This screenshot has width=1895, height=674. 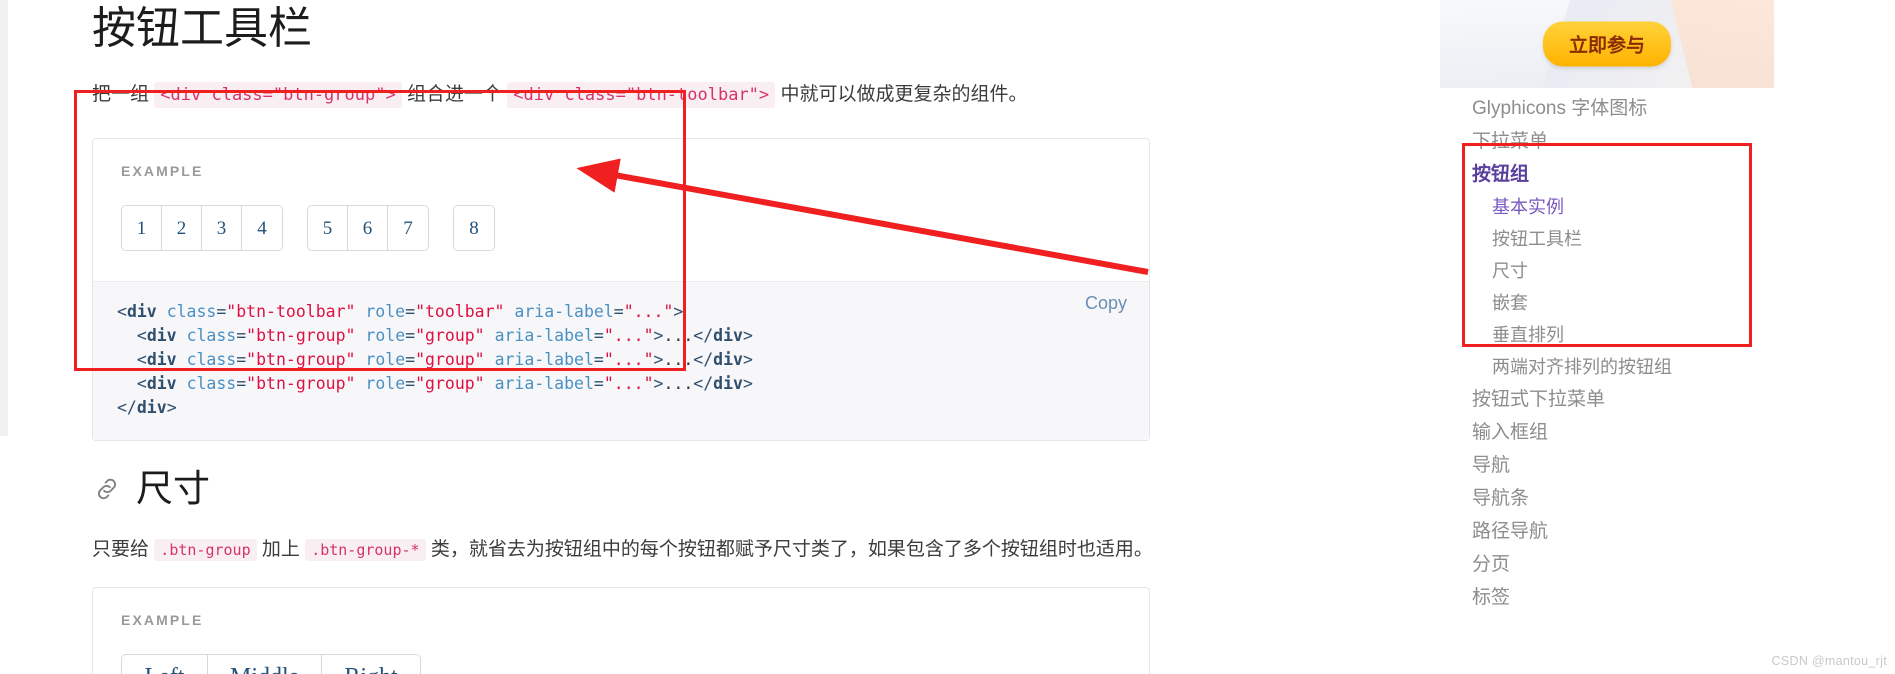 I want to click on toc-item-7: 嵌套, so click(x=1667, y=303).